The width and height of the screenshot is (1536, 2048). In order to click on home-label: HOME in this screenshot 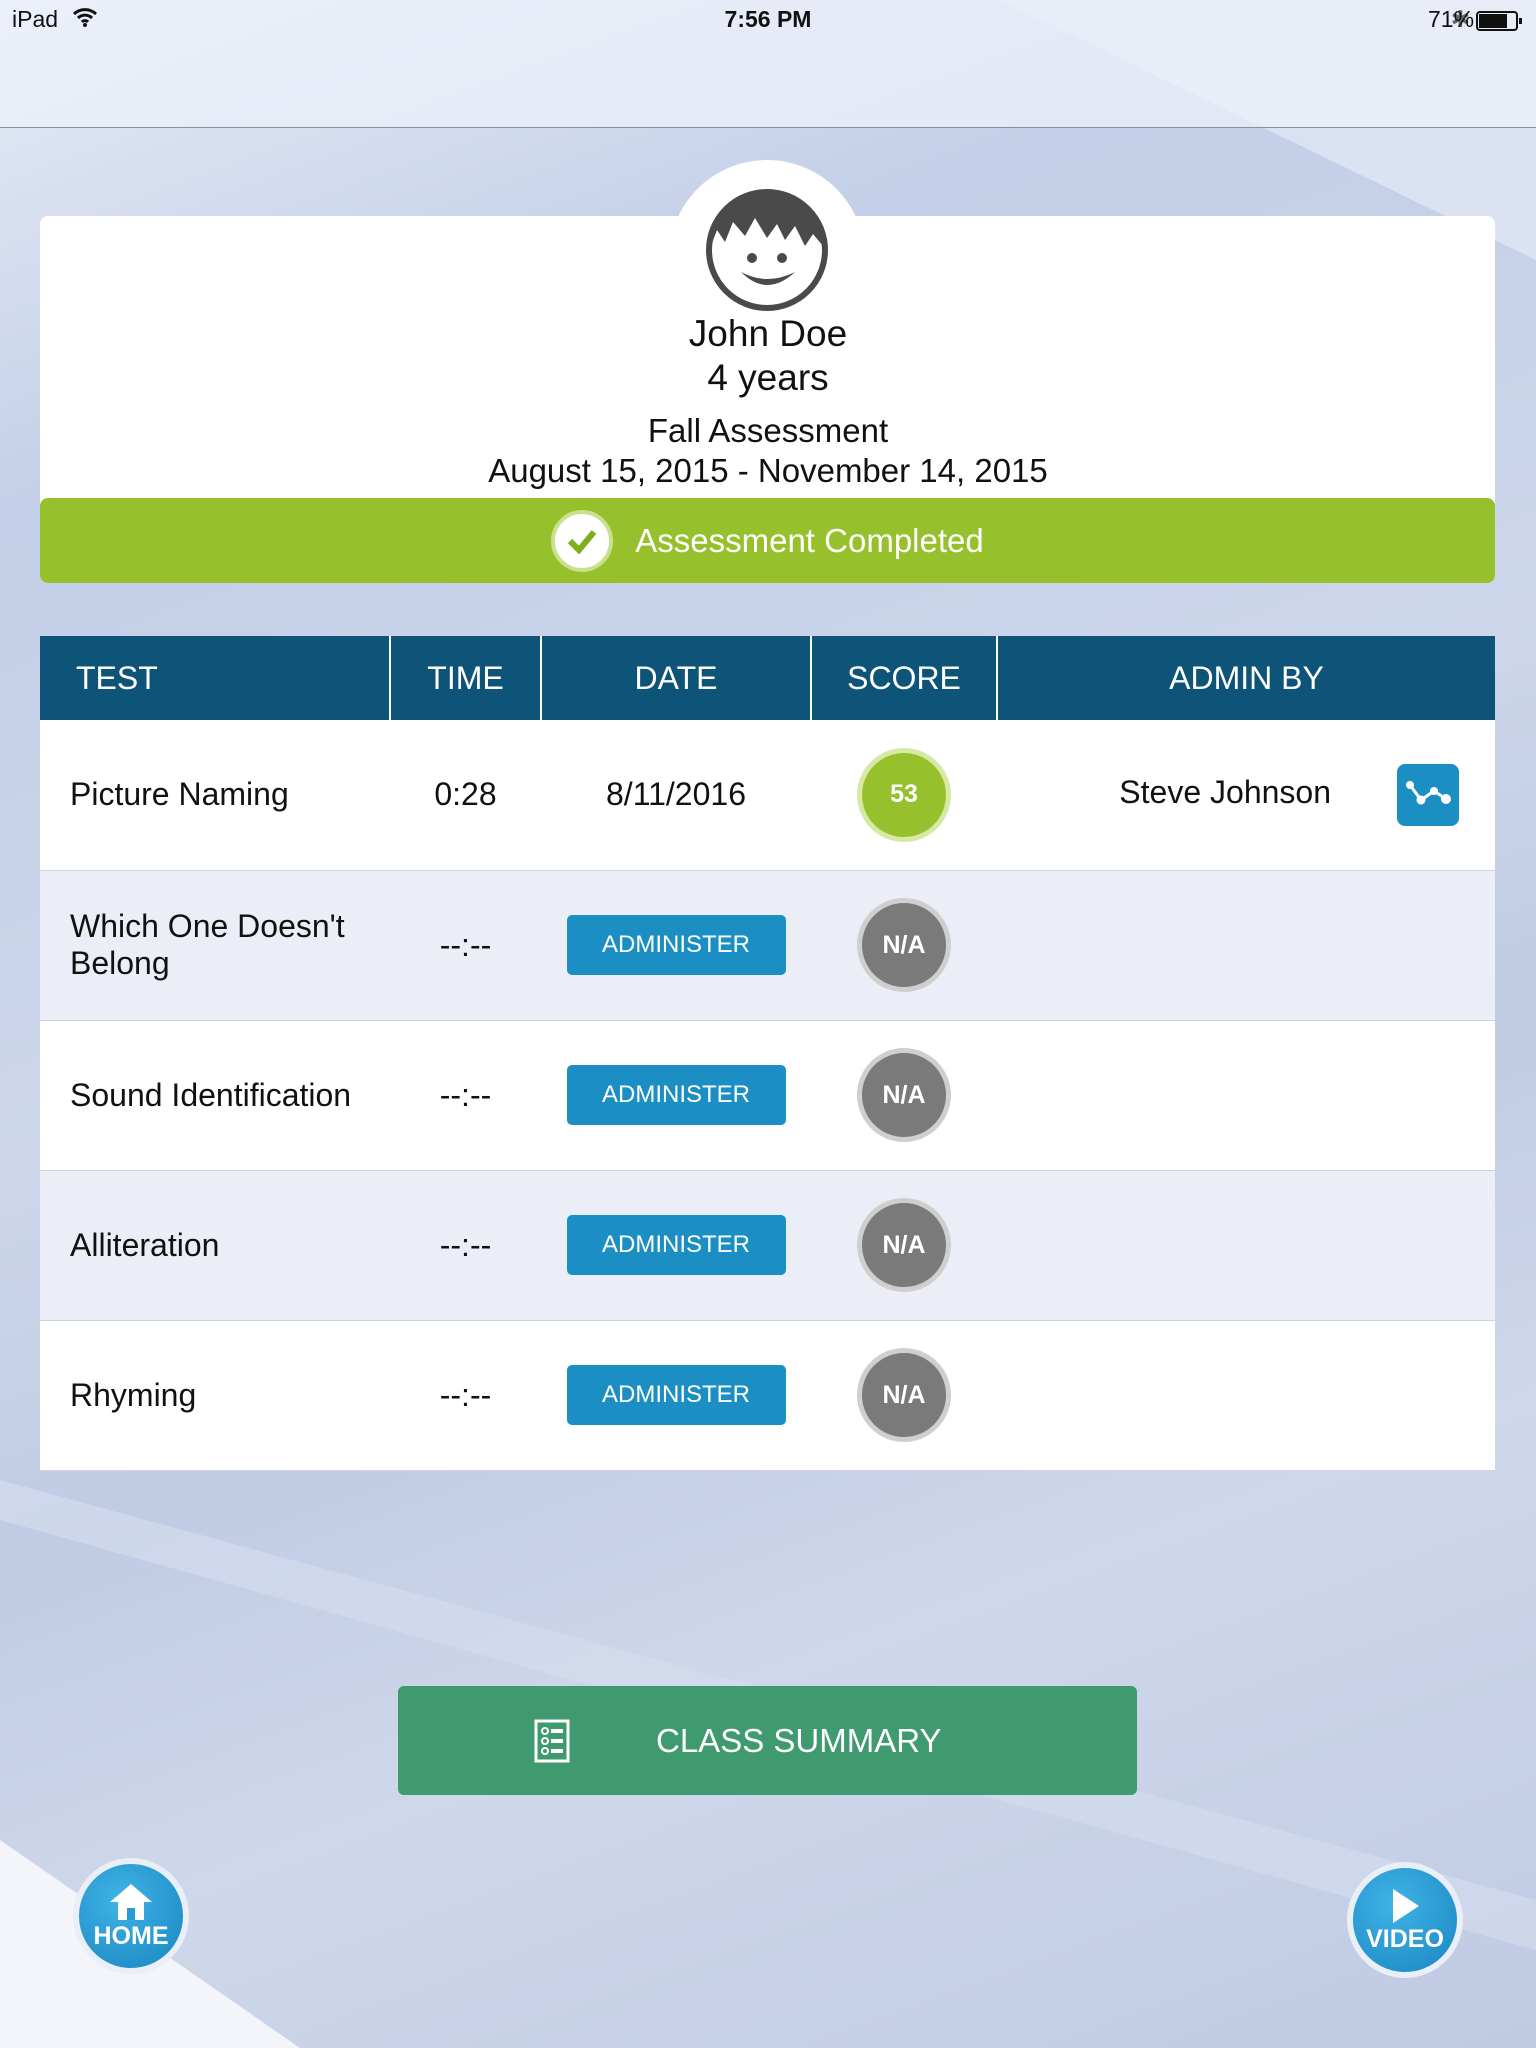, I will do `click(131, 1935)`.